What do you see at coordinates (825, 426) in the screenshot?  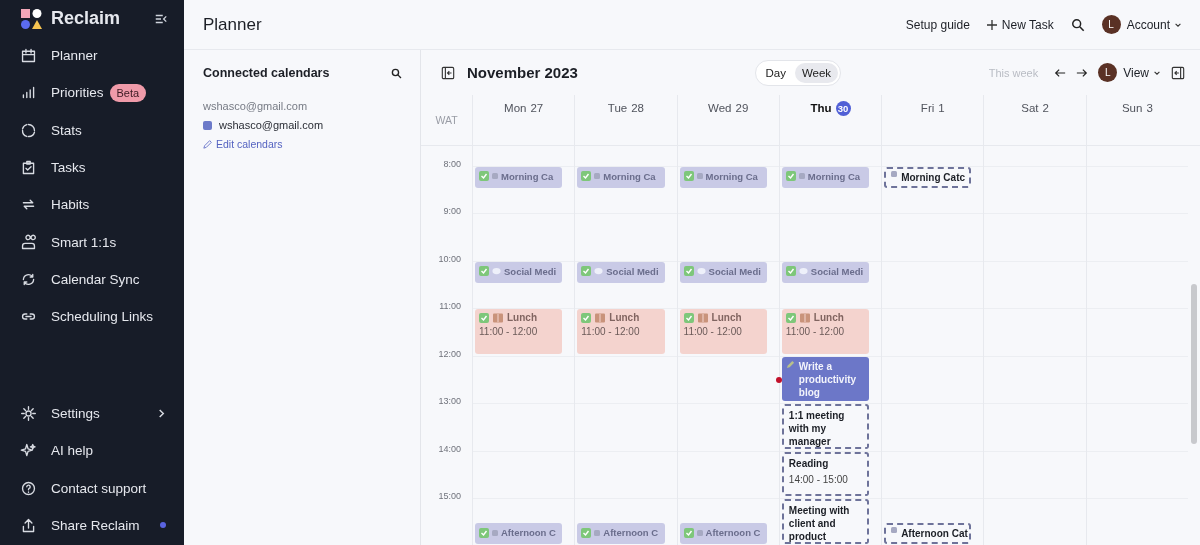 I see `calendar-event: 1:1 meeting with my manager` at bounding box center [825, 426].